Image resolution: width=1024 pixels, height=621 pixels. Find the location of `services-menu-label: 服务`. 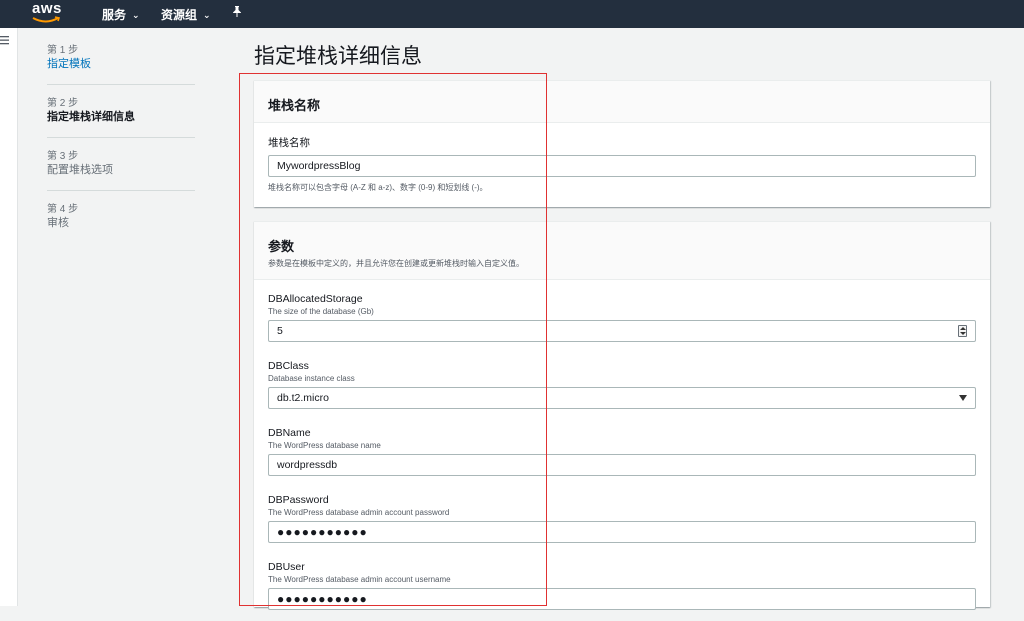

services-menu-label: 服务 is located at coordinates (114, 15).